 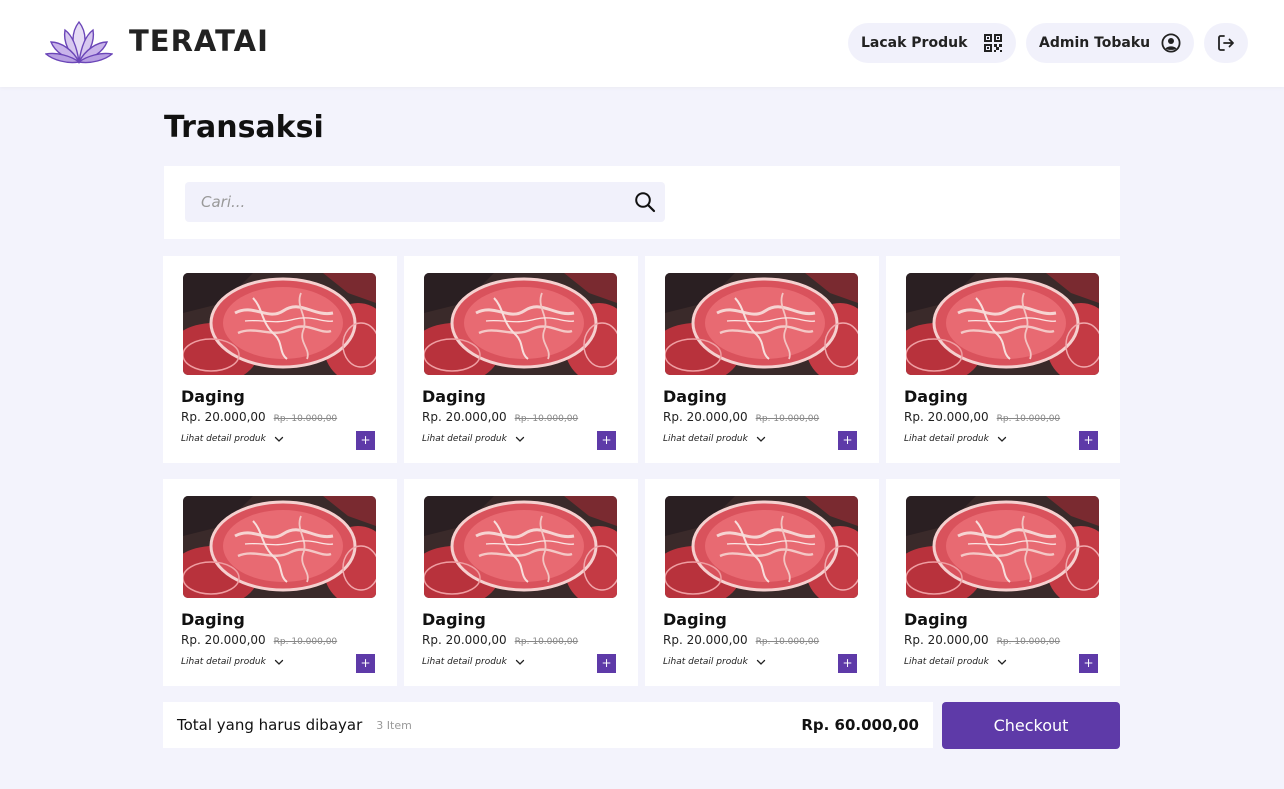 I want to click on search-input, so click(x=405, y=202).